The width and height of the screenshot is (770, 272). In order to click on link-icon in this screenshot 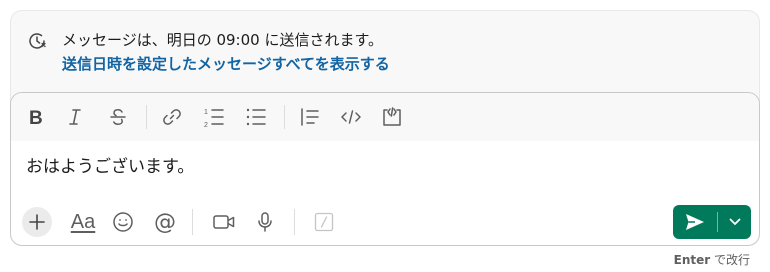, I will do `click(172, 117)`.